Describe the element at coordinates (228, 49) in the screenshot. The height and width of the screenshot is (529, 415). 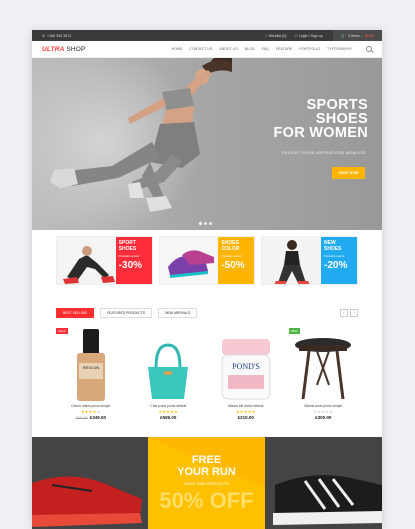
I see `nav-item-about: ABOUT US` at that location.